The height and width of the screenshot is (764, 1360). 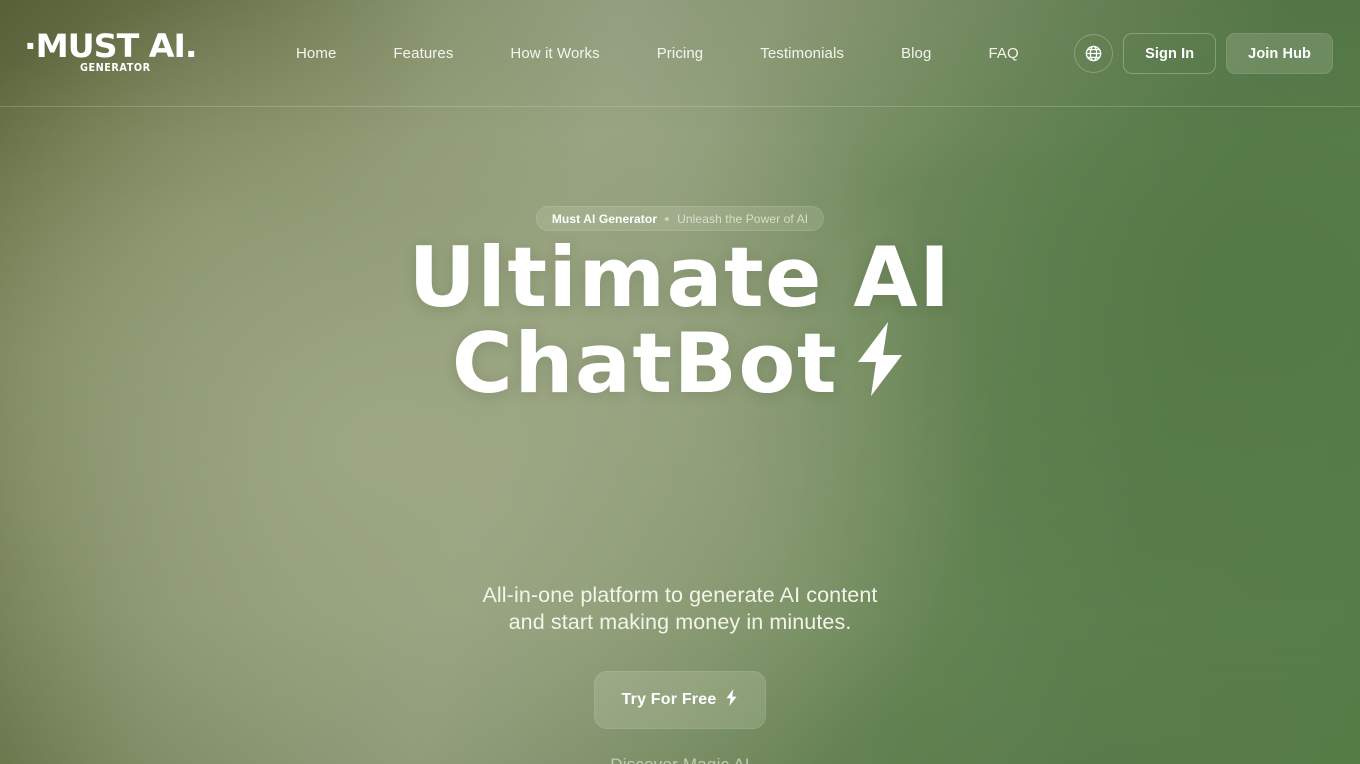 I want to click on brand-logo-subtitle: GENERATOR, so click(x=115, y=68).